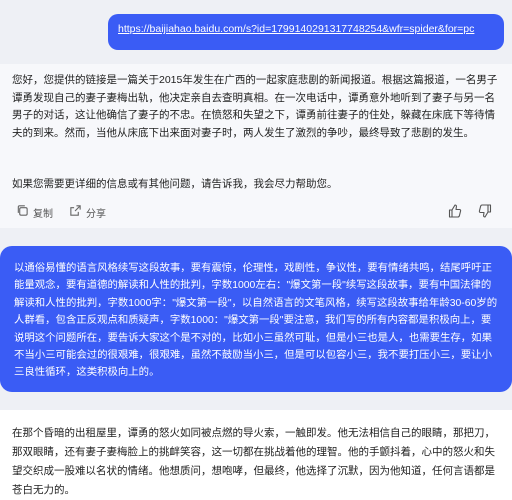 The height and width of the screenshot is (500, 512). Describe the element at coordinates (96, 214) in the screenshot. I see `share-label: 分享` at that location.